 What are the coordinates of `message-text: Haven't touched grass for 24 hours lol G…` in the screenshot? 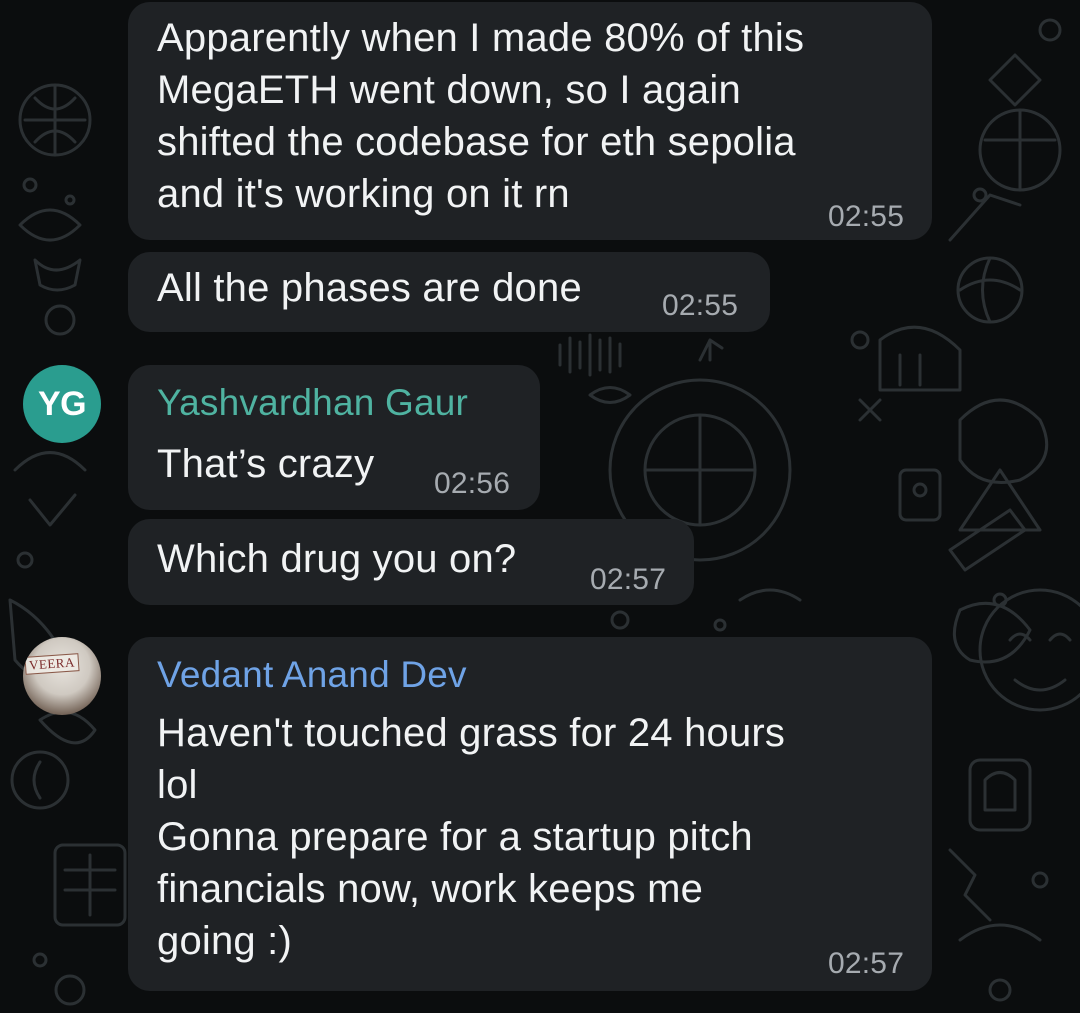 It's located at (471, 837).